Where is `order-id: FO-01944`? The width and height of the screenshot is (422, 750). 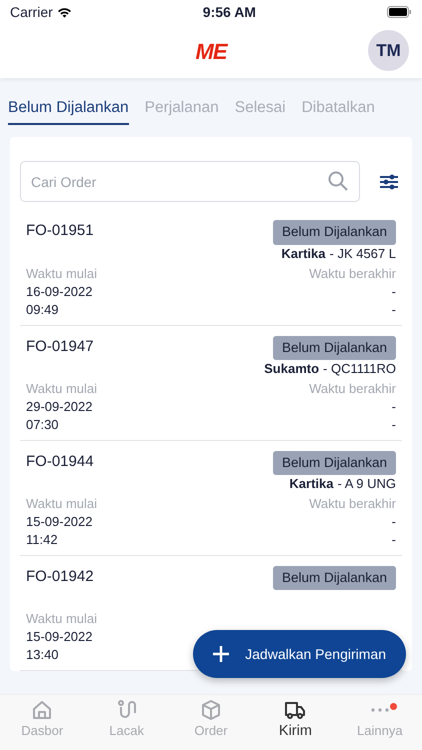
order-id: FO-01944 is located at coordinates (60, 462).